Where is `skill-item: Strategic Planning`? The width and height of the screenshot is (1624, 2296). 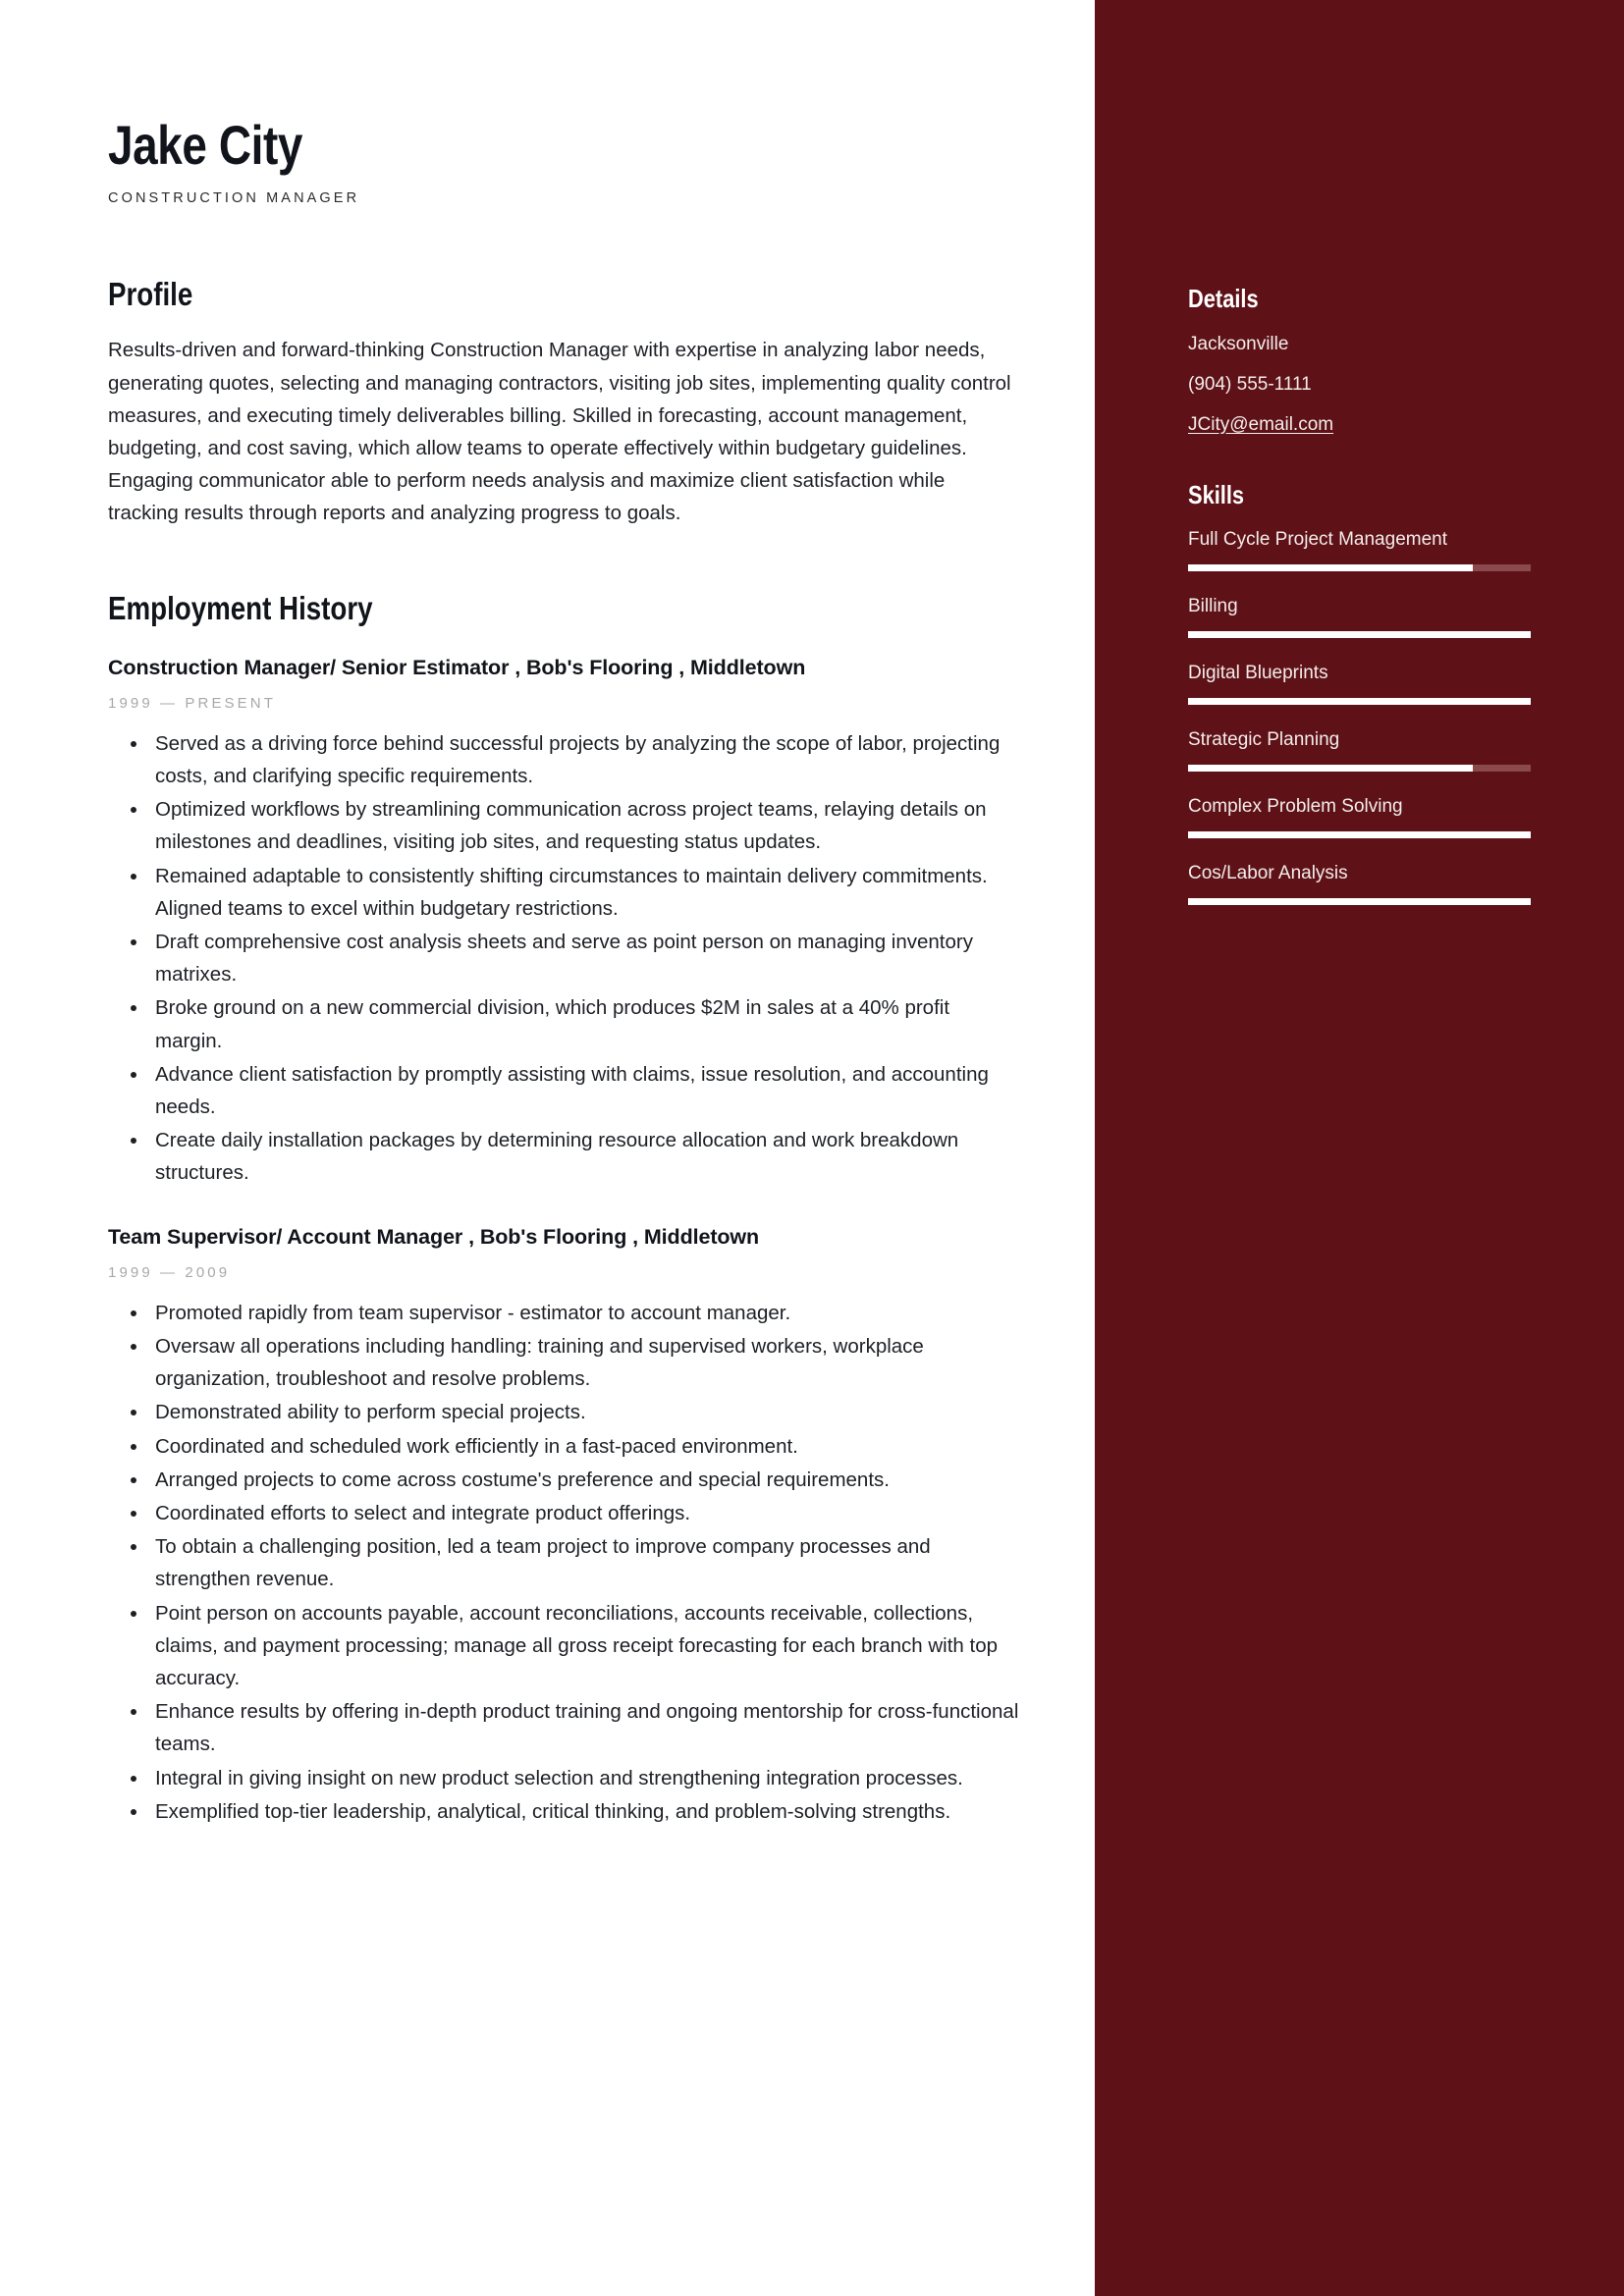 skill-item: Strategic Planning is located at coordinates (1359, 751).